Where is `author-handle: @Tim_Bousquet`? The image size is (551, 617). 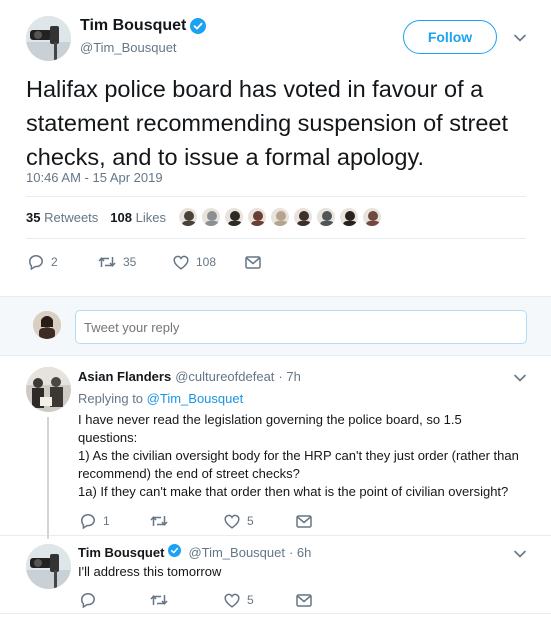
author-handle: @Tim_Bousquet is located at coordinates (128, 47).